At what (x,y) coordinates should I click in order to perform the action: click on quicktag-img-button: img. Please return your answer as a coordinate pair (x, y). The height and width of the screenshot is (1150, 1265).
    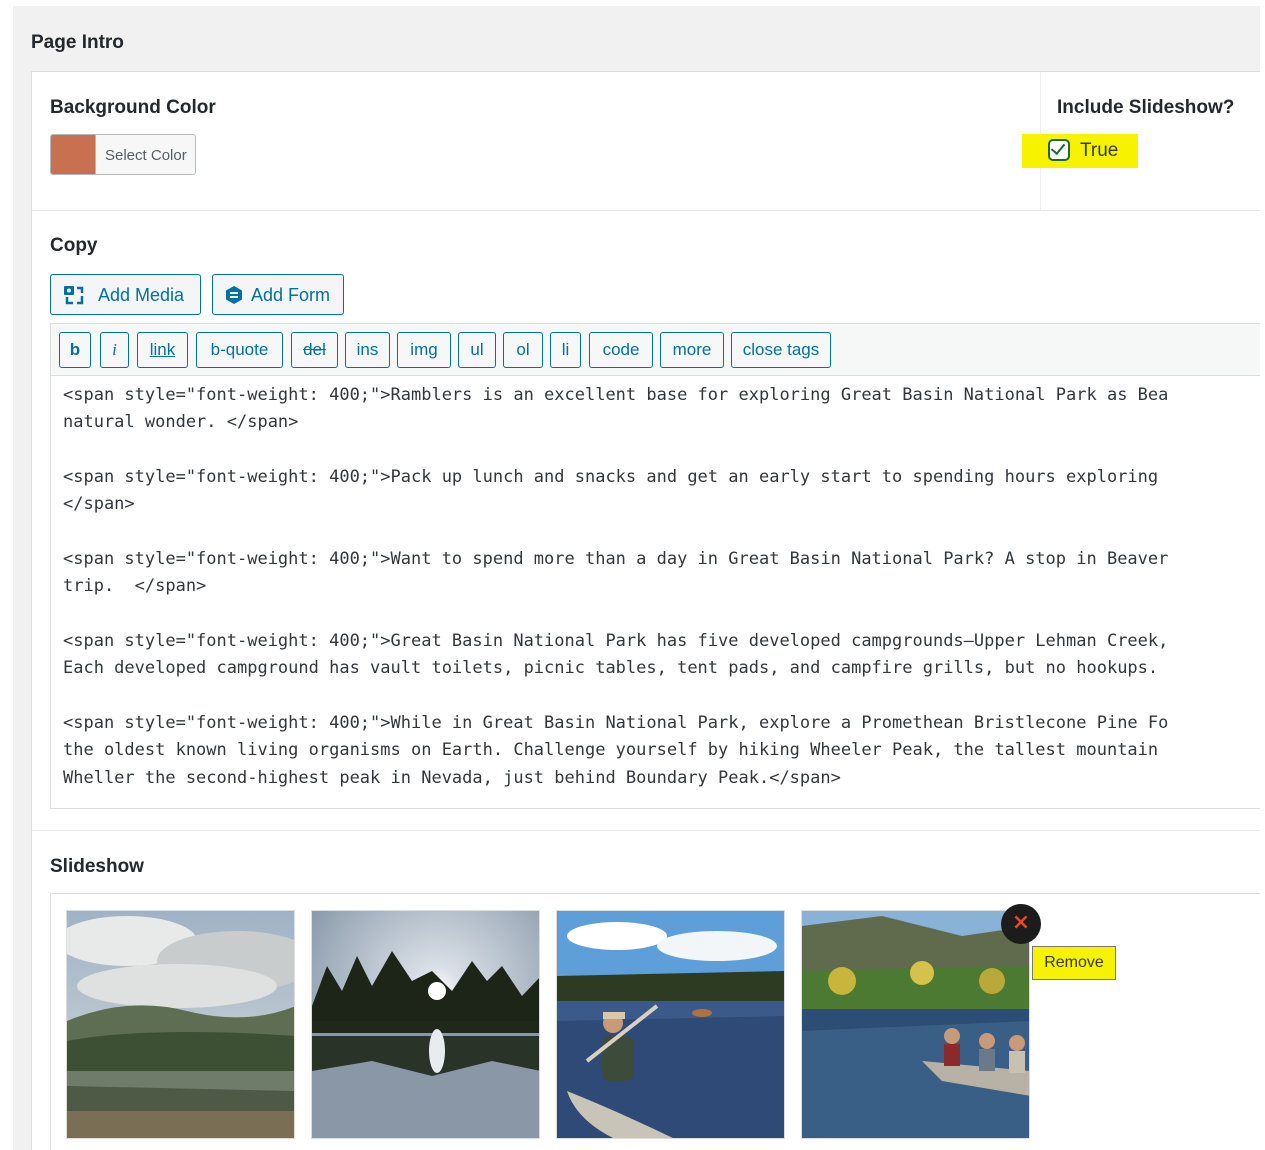
    Looking at the image, I should click on (424, 350).